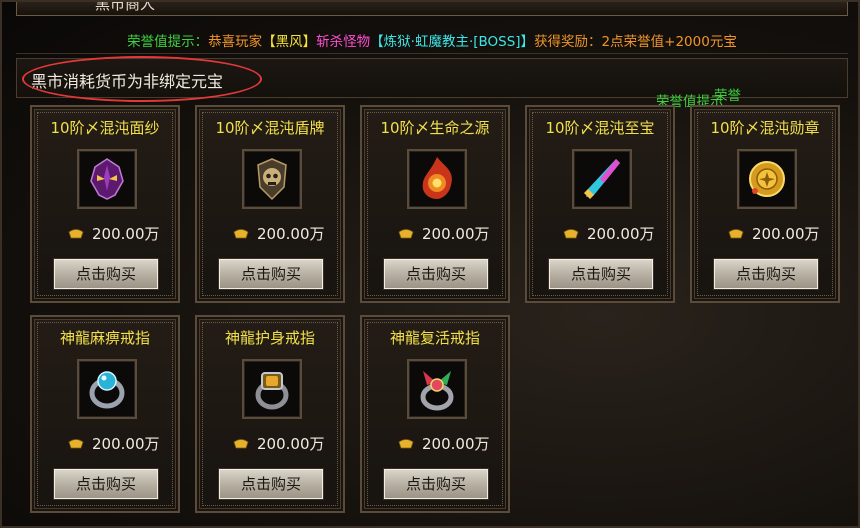 This screenshot has height=528, width=860. Describe the element at coordinates (343, 42) in the screenshot. I see `notice-killed: 斩杀怪物` at that location.